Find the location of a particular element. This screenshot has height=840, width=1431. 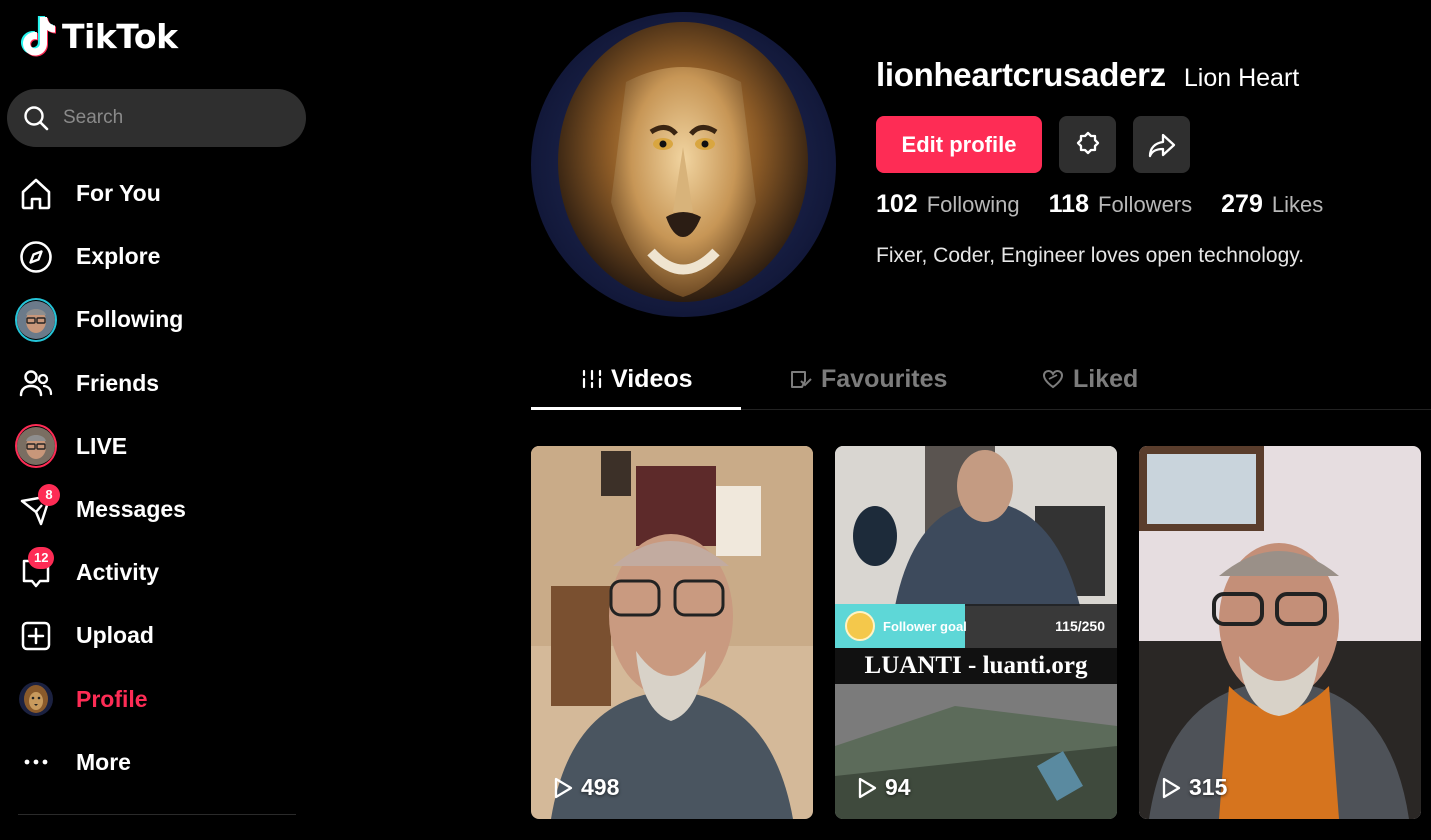

share-arrow-icon is located at coordinates (1161, 145).